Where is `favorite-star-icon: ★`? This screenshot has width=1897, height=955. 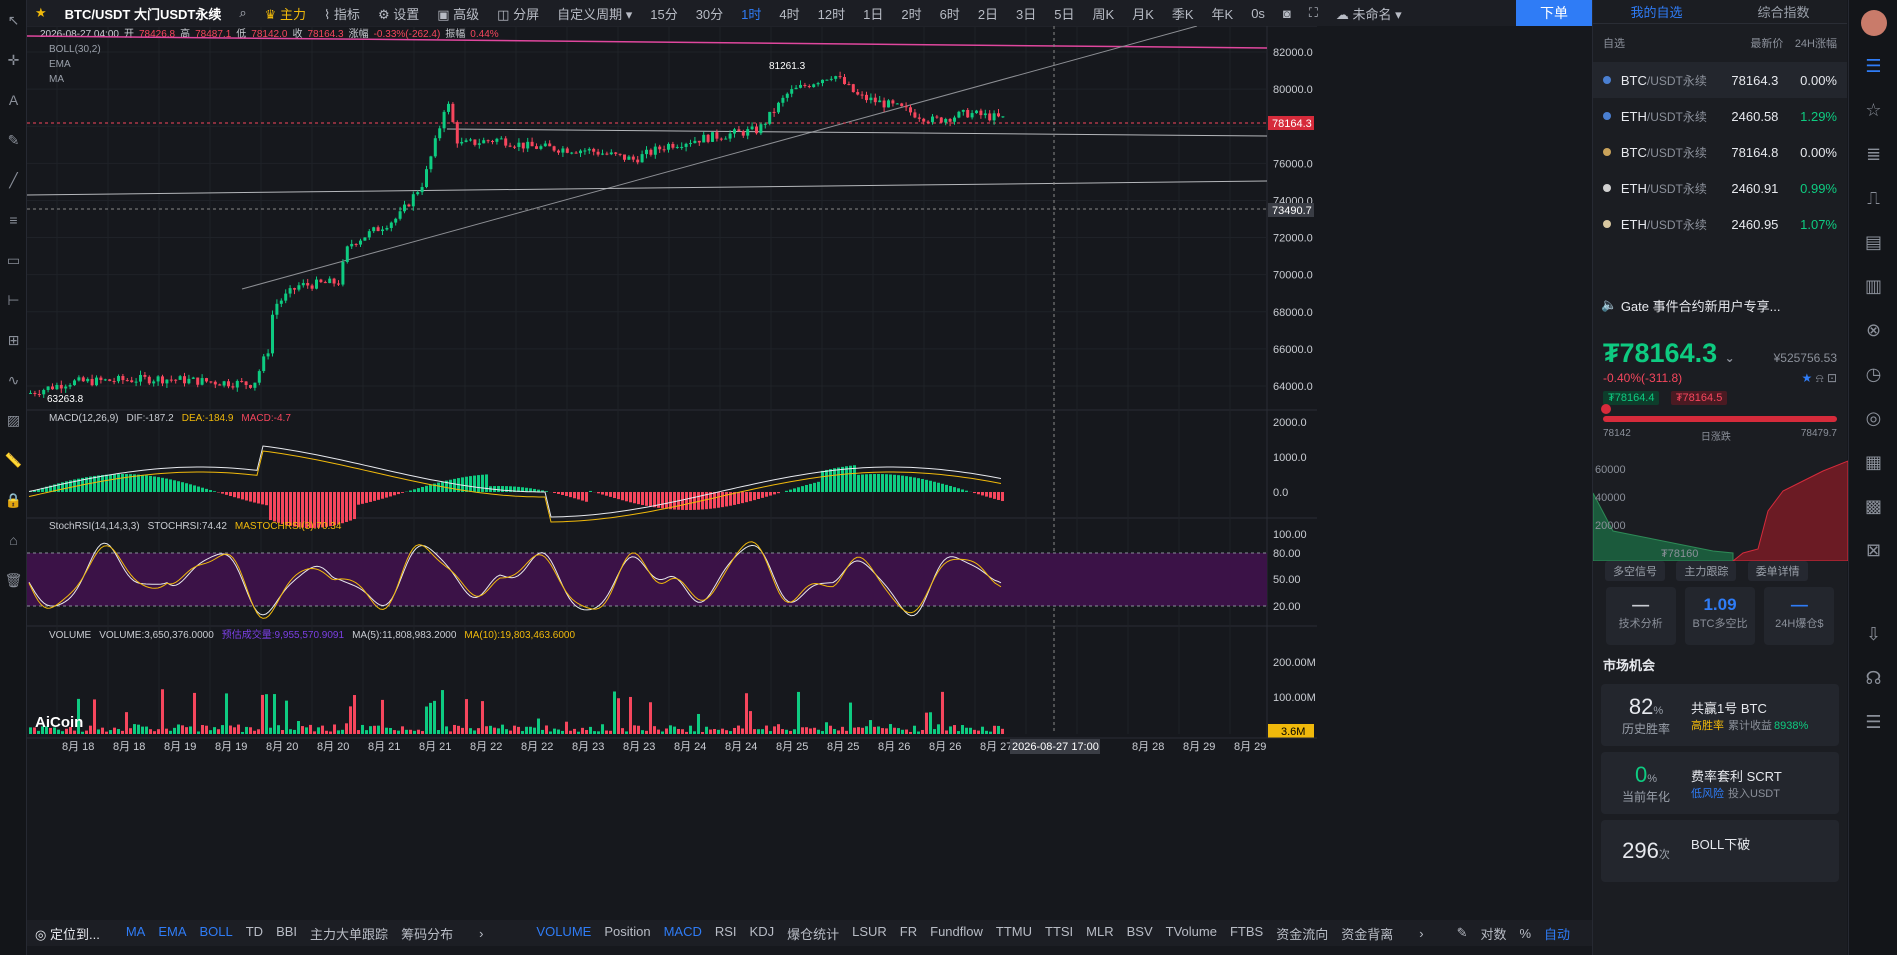 favorite-star-icon: ★ is located at coordinates (41, 13).